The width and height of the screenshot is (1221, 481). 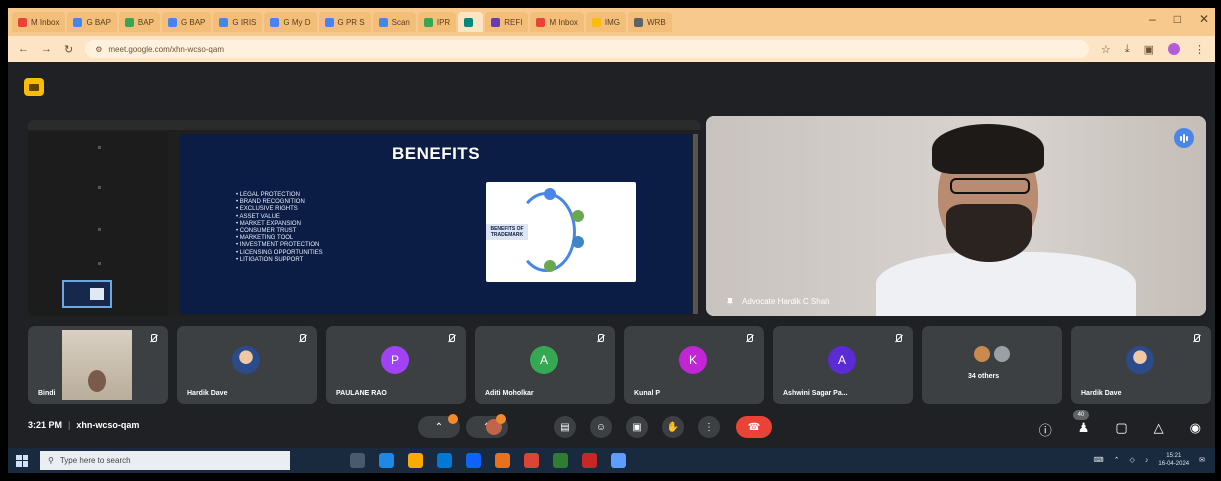 I want to click on network-icon: ◇, so click(x=1132, y=460).